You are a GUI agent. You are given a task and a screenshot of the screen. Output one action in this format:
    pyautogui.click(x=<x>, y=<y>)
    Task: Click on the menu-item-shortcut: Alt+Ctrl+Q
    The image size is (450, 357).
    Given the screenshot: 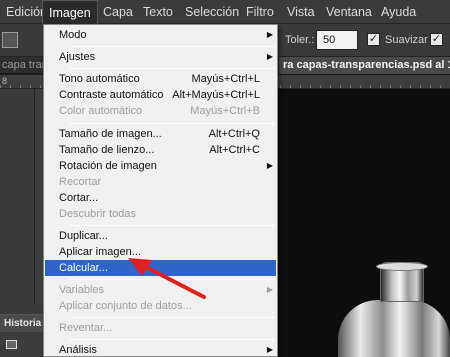 What is the action you would take?
    pyautogui.click(x=234, y=134)
    